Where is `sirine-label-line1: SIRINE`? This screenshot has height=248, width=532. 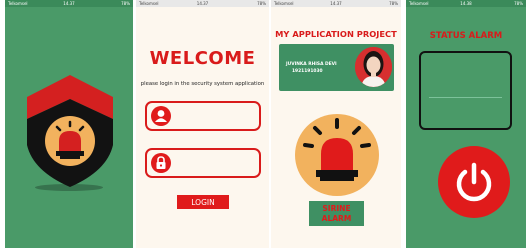
sirine-label-line1: SIRINE is located at coordinates (336, 208).